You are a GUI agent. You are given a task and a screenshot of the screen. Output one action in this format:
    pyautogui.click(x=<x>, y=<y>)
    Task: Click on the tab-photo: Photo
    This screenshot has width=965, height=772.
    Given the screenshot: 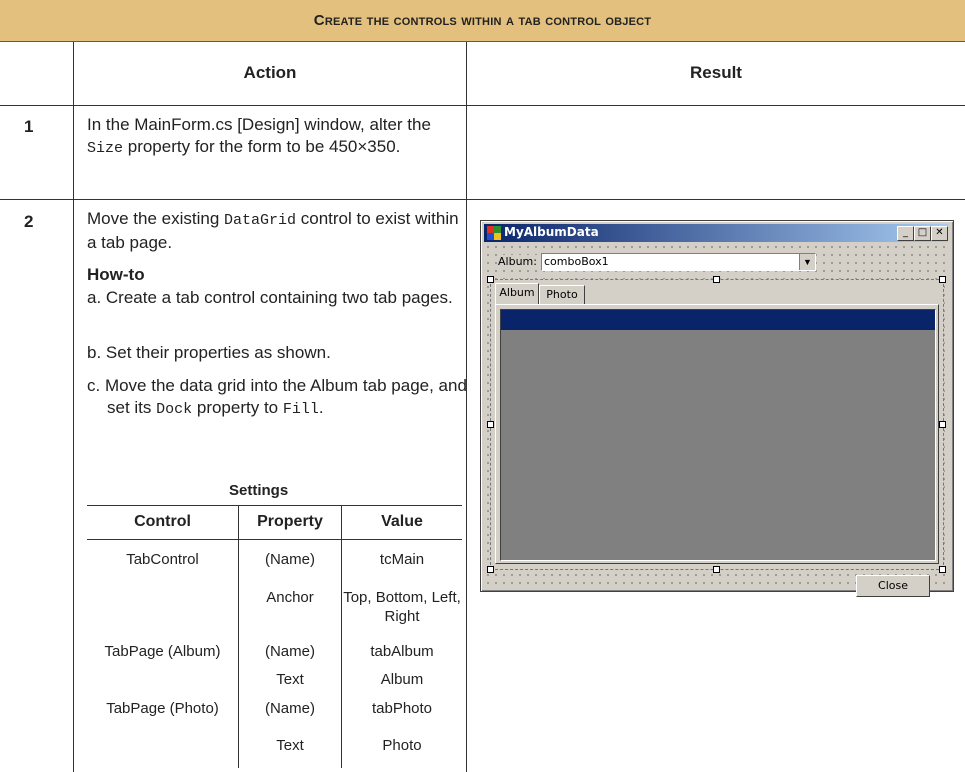 What is the action you would take?
    pyautogui.click(x=562, y=295)
    